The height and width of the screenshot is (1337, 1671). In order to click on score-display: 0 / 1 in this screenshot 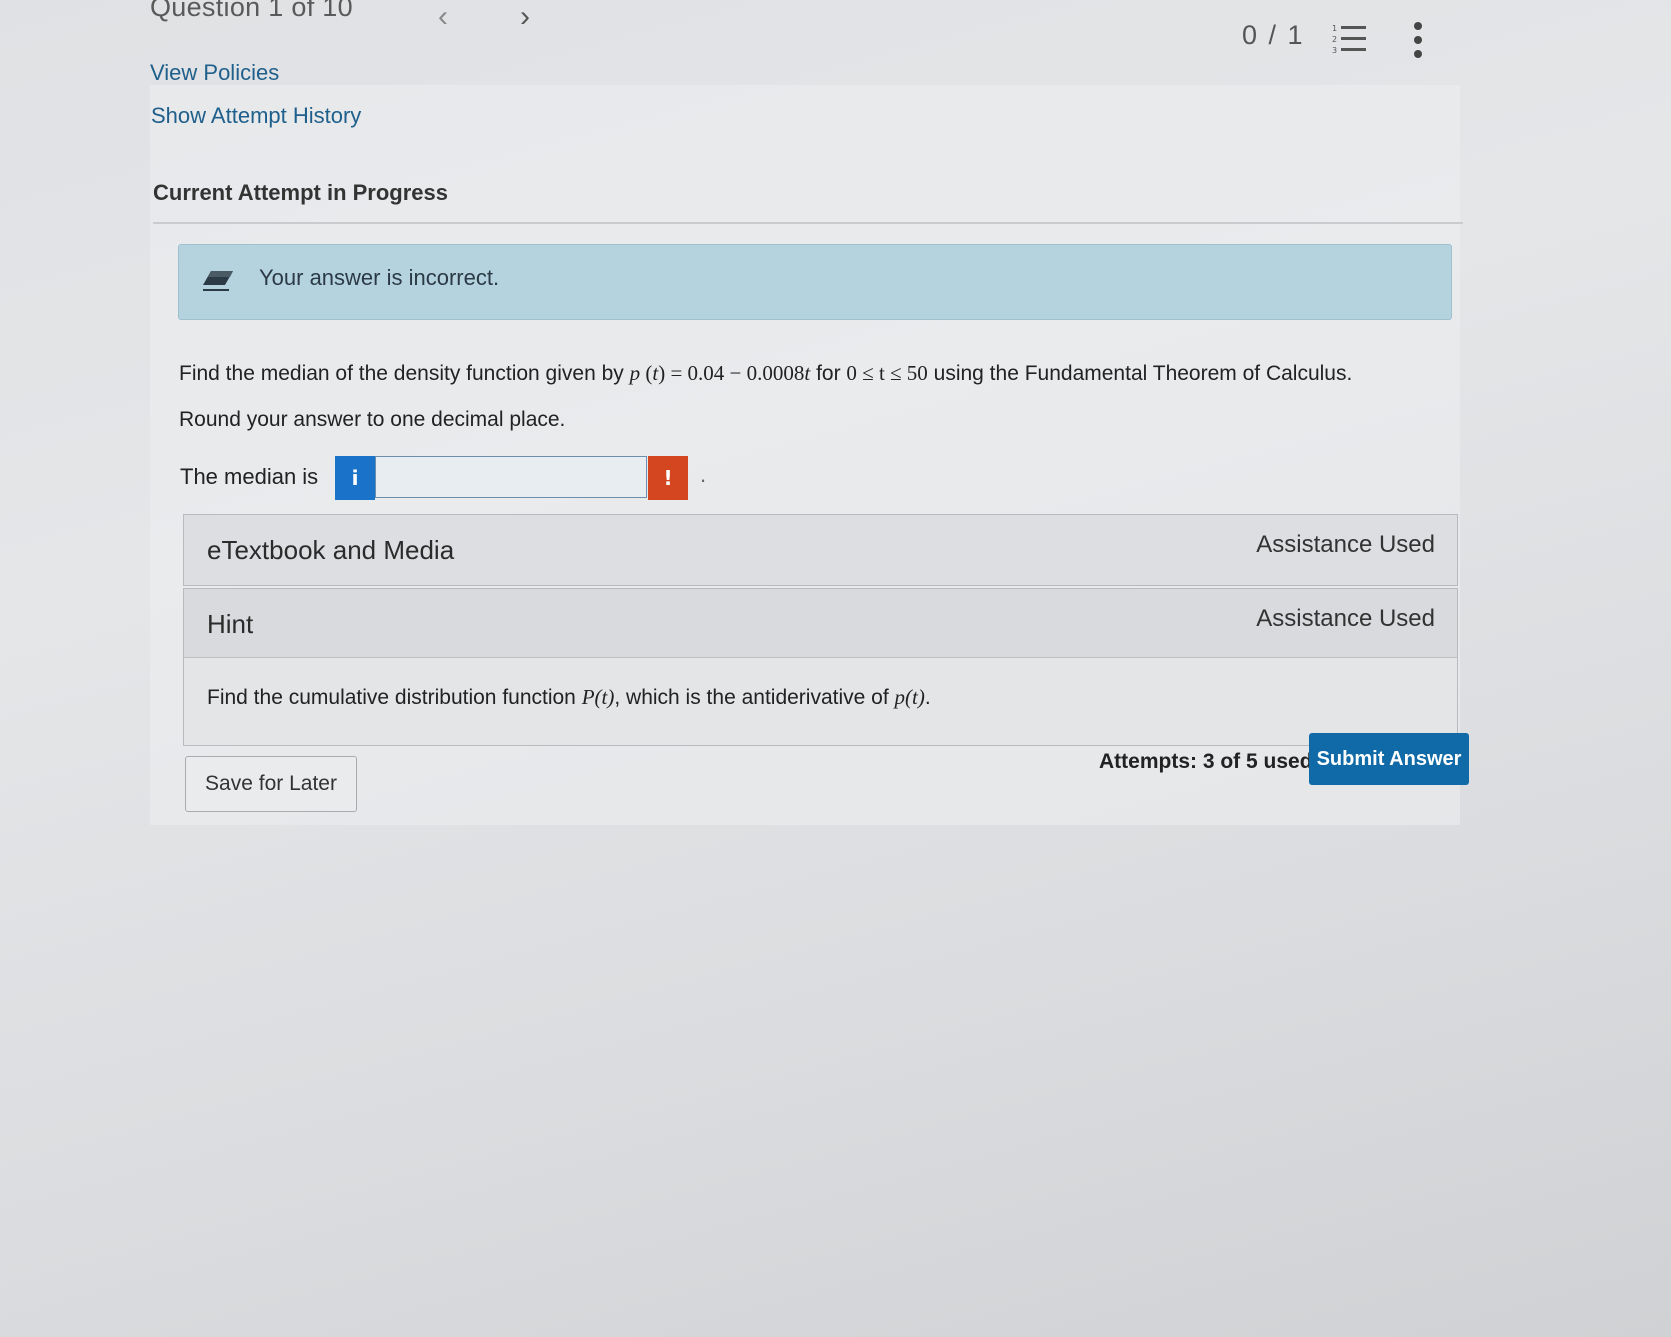, I will do `click(1273, 35)`.